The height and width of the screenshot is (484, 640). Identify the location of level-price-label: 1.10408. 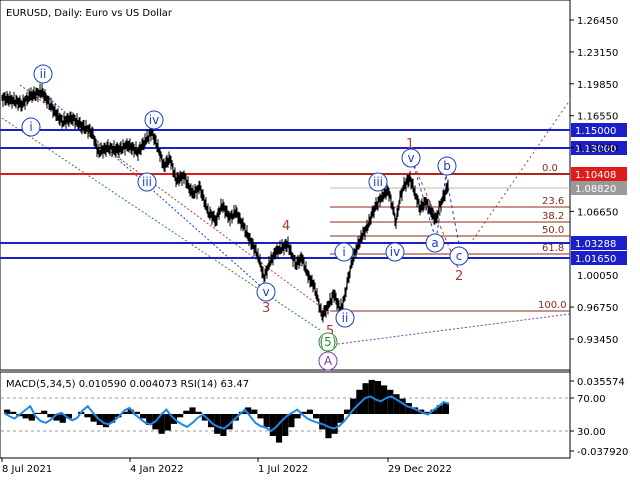
(595, 175).